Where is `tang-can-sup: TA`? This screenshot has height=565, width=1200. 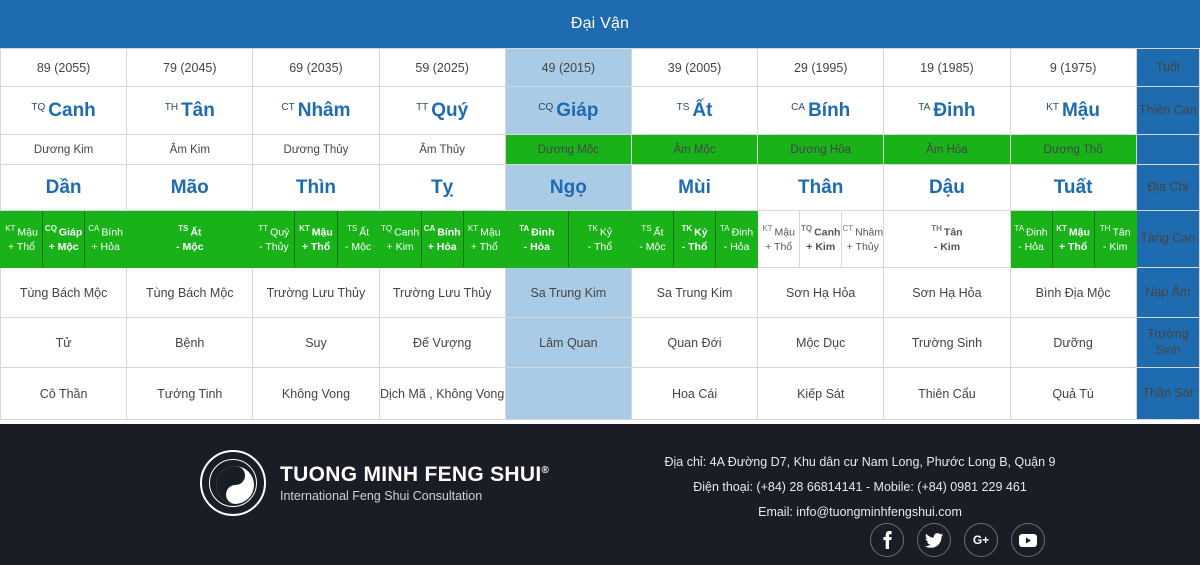
tang-can-sup: TA is located at coordinates (524, 229).